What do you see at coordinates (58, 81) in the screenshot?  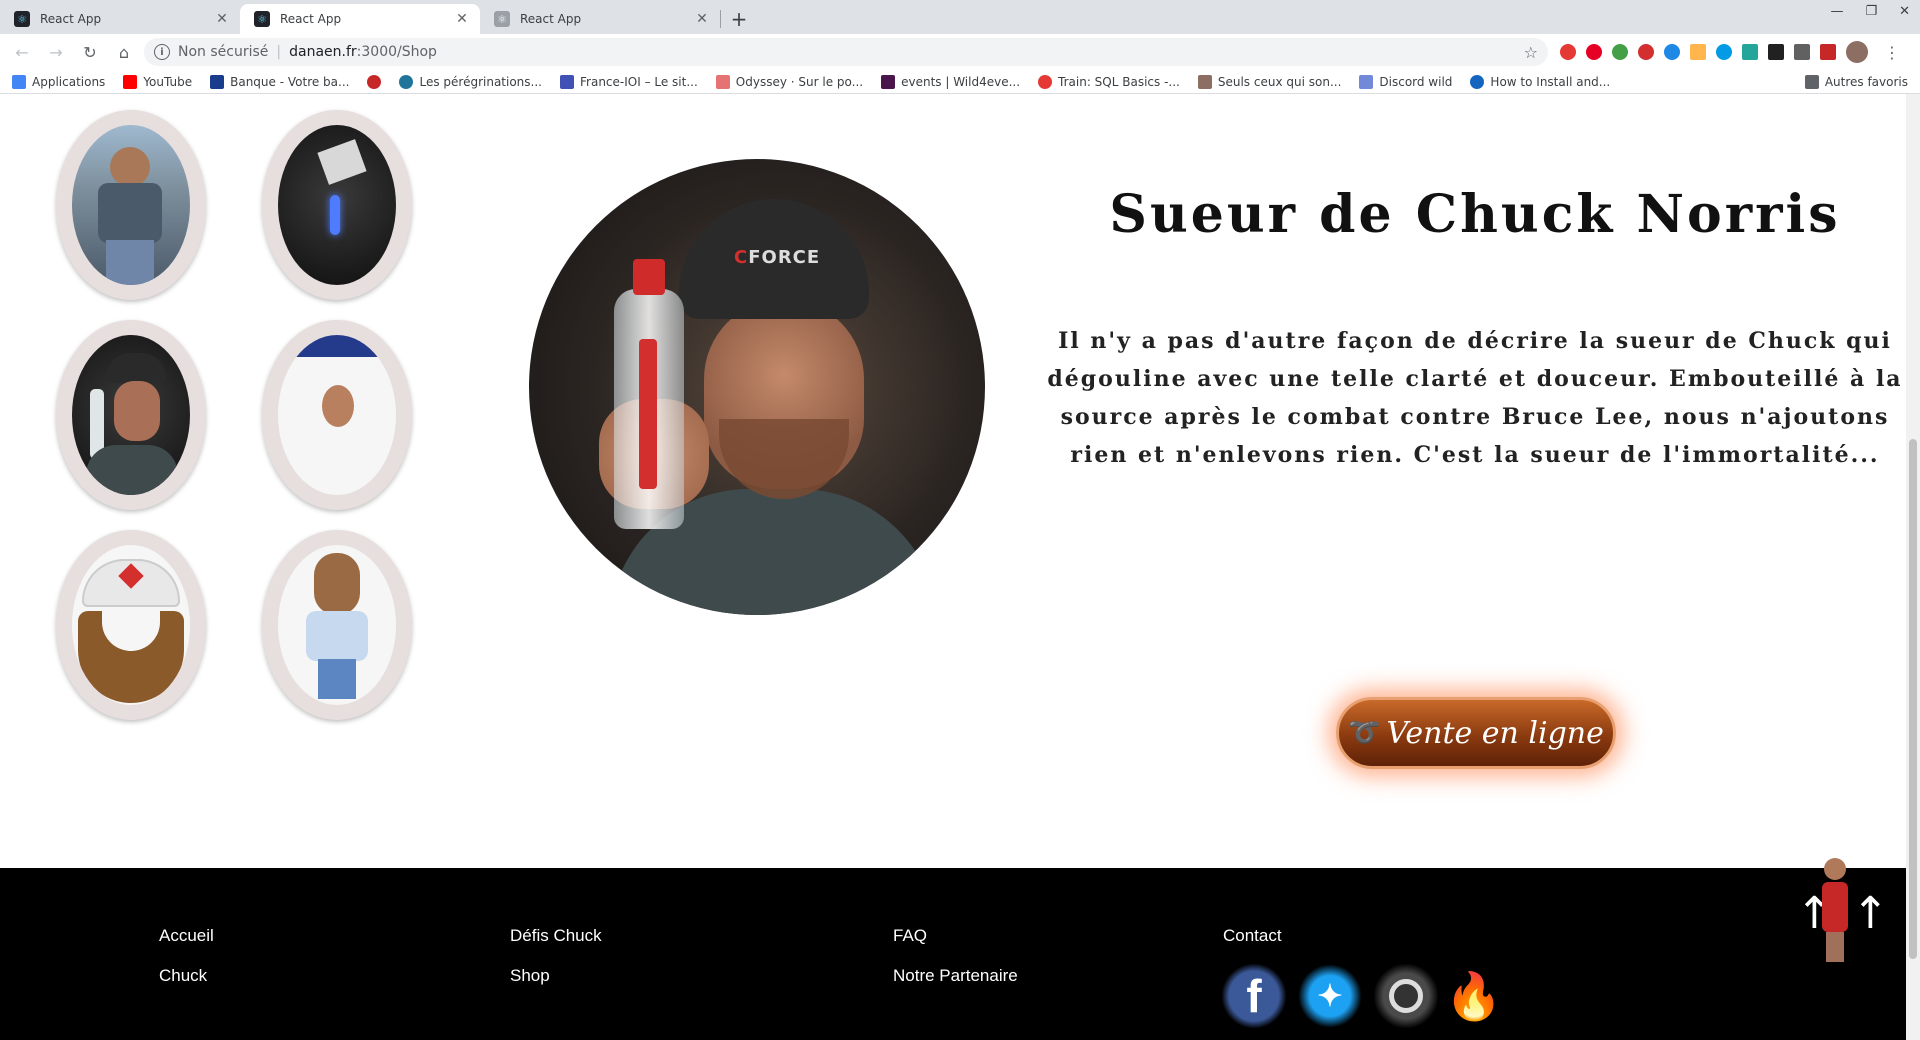 I see `bookmark-item: Applications` at bounding box center [58, 81].